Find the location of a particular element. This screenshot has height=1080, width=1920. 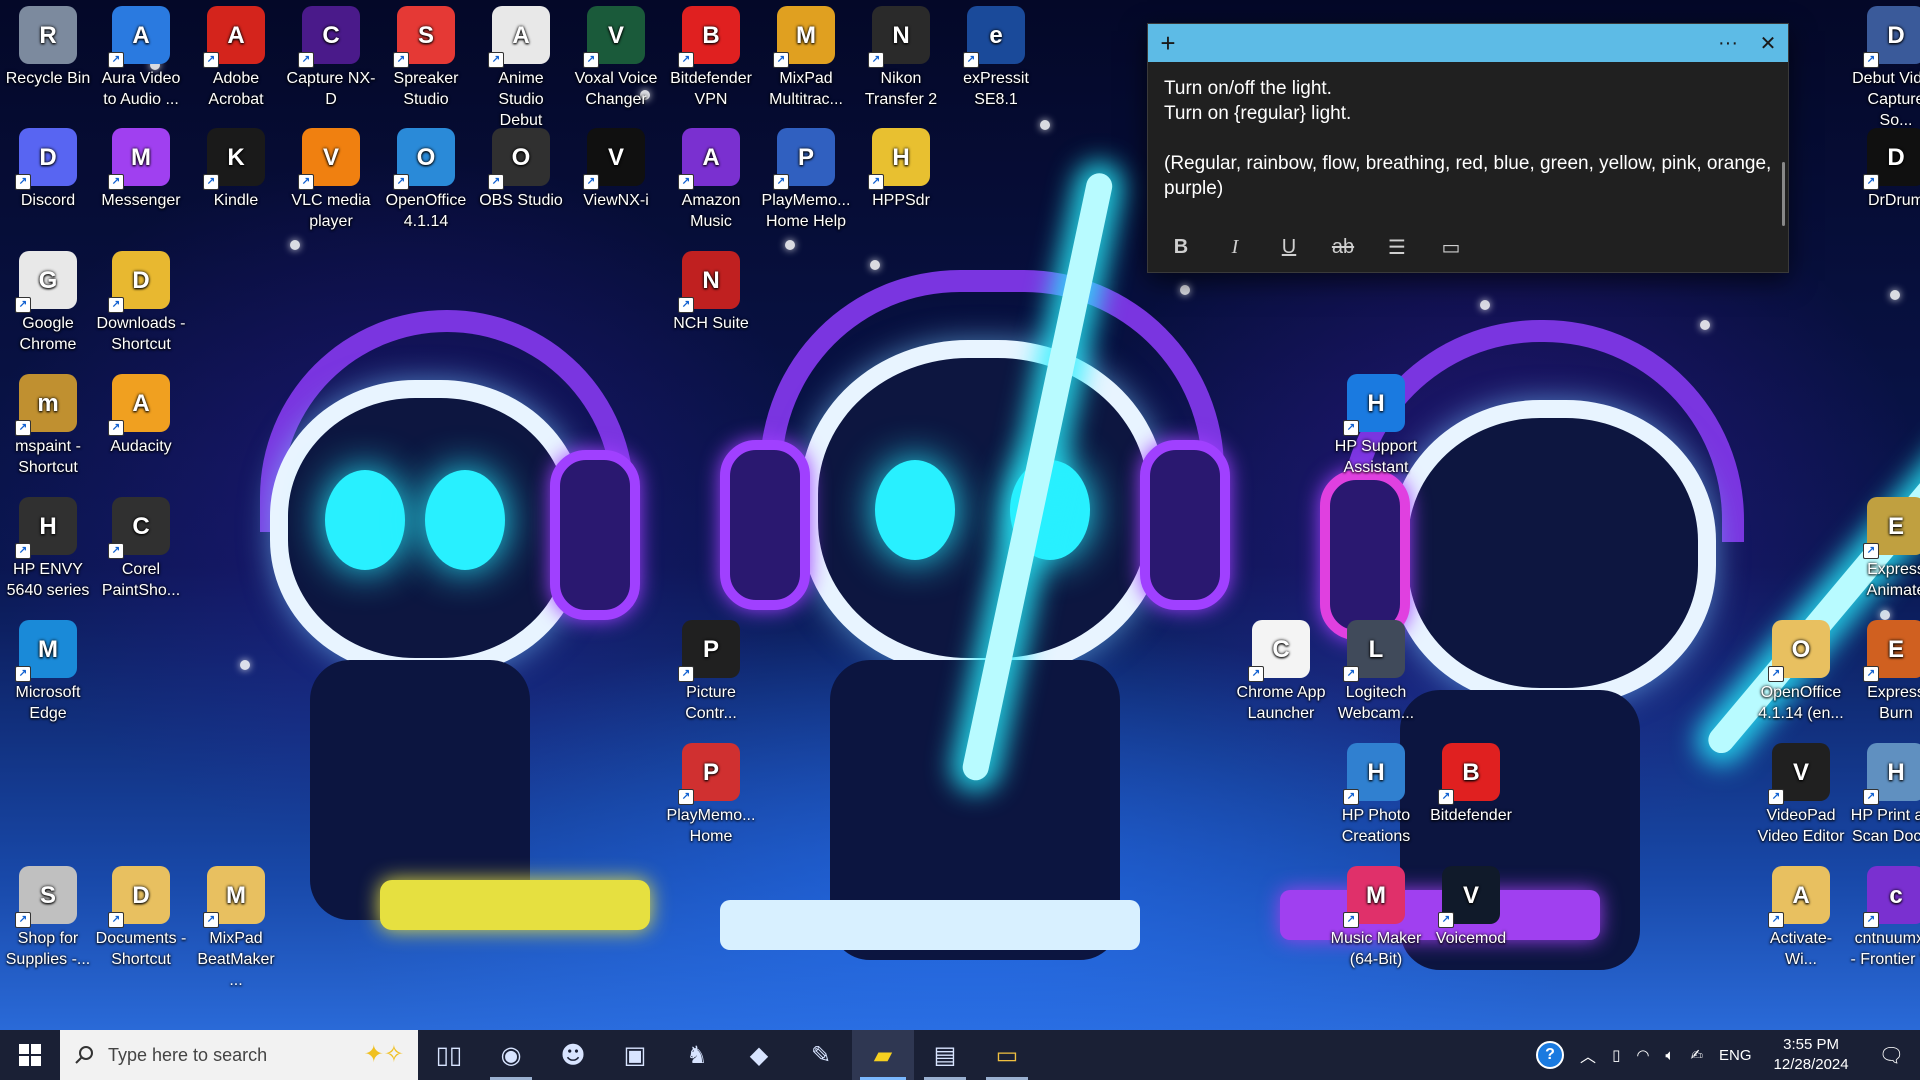

desktop-icon: A ↗ Audacity is located at coordinates (141, 414).